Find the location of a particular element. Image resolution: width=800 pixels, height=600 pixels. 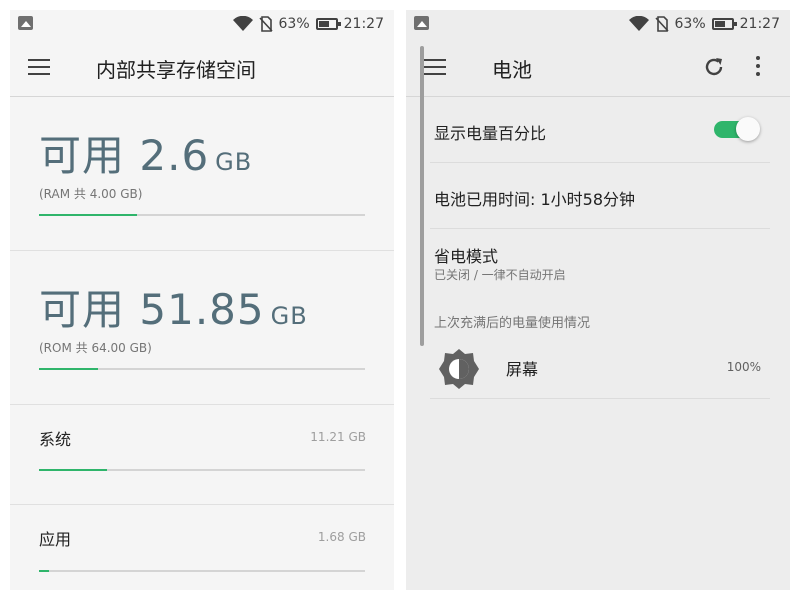

ram-available-unit: GB is located at coordinates (234, 162).